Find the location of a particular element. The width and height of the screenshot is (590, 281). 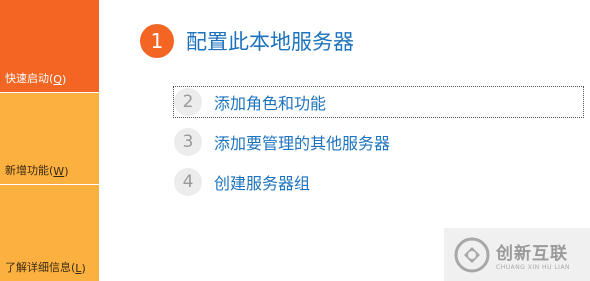

sidebar-item-label: 新增功能( is located at coordinates (29, 170).